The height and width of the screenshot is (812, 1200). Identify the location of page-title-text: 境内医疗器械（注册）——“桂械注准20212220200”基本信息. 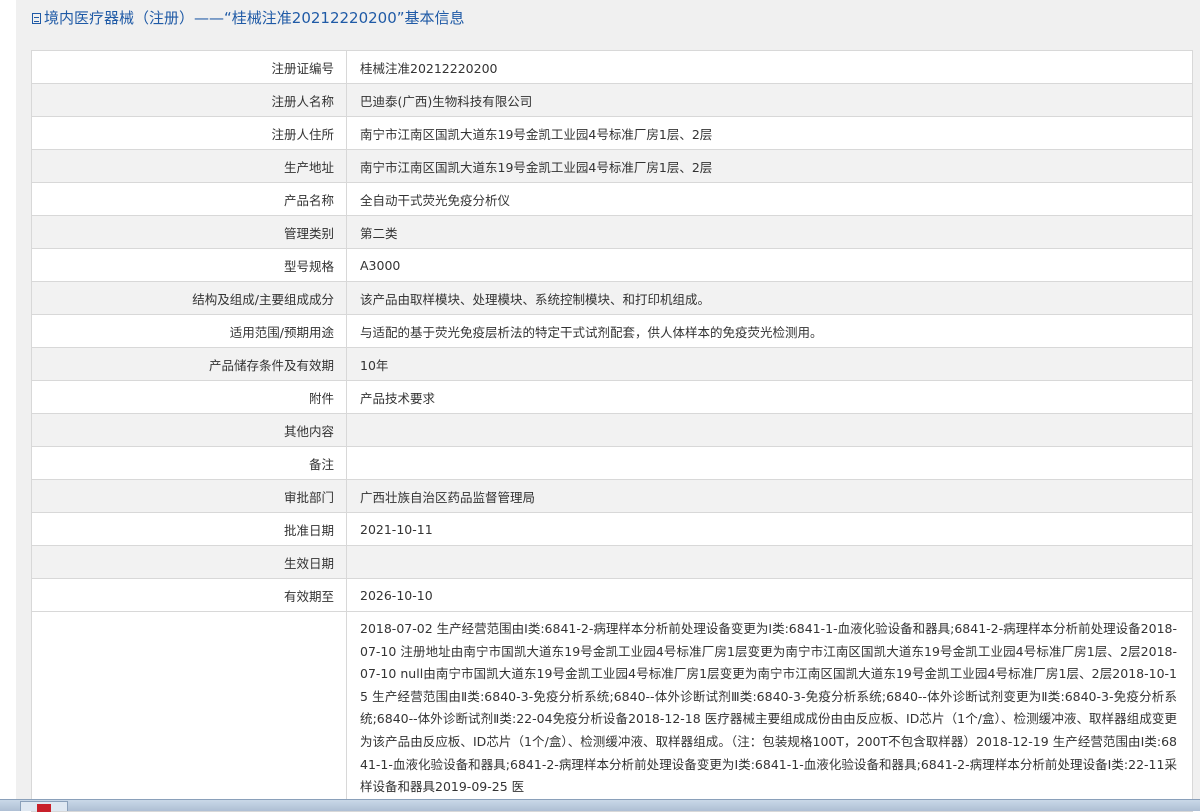
(254, 18).